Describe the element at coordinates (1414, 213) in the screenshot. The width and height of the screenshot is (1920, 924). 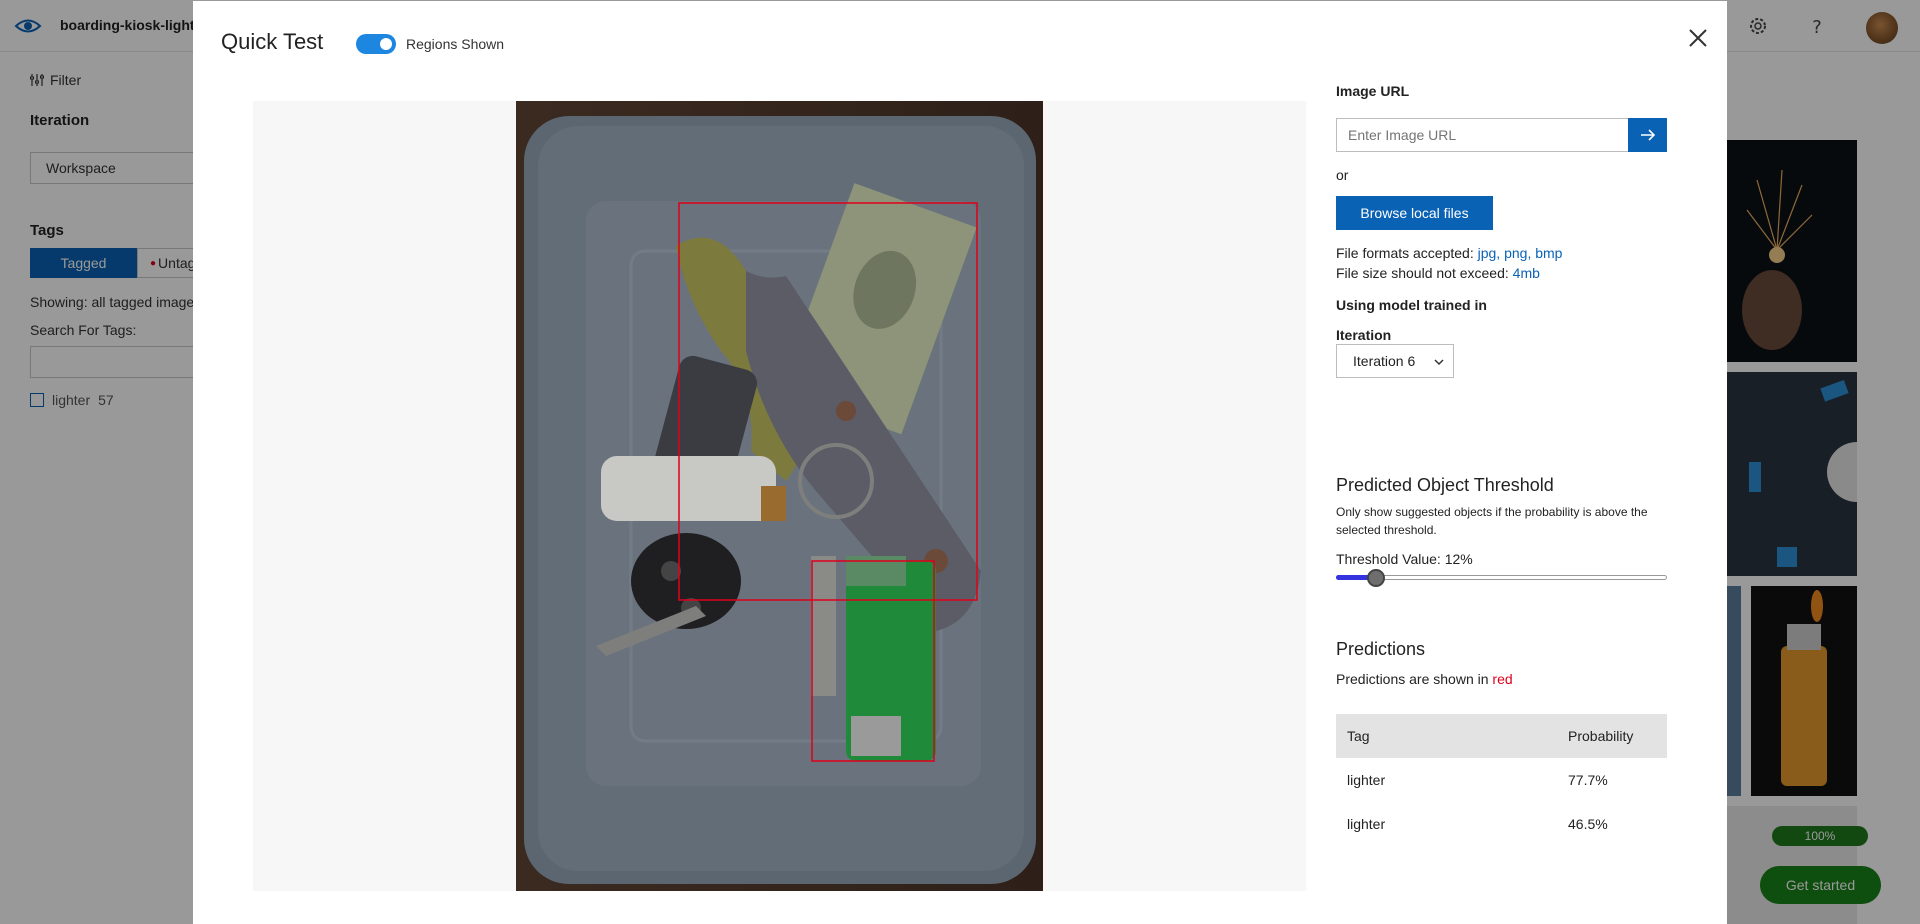
I see `browse-local-files-button: Browse local files` at that location.